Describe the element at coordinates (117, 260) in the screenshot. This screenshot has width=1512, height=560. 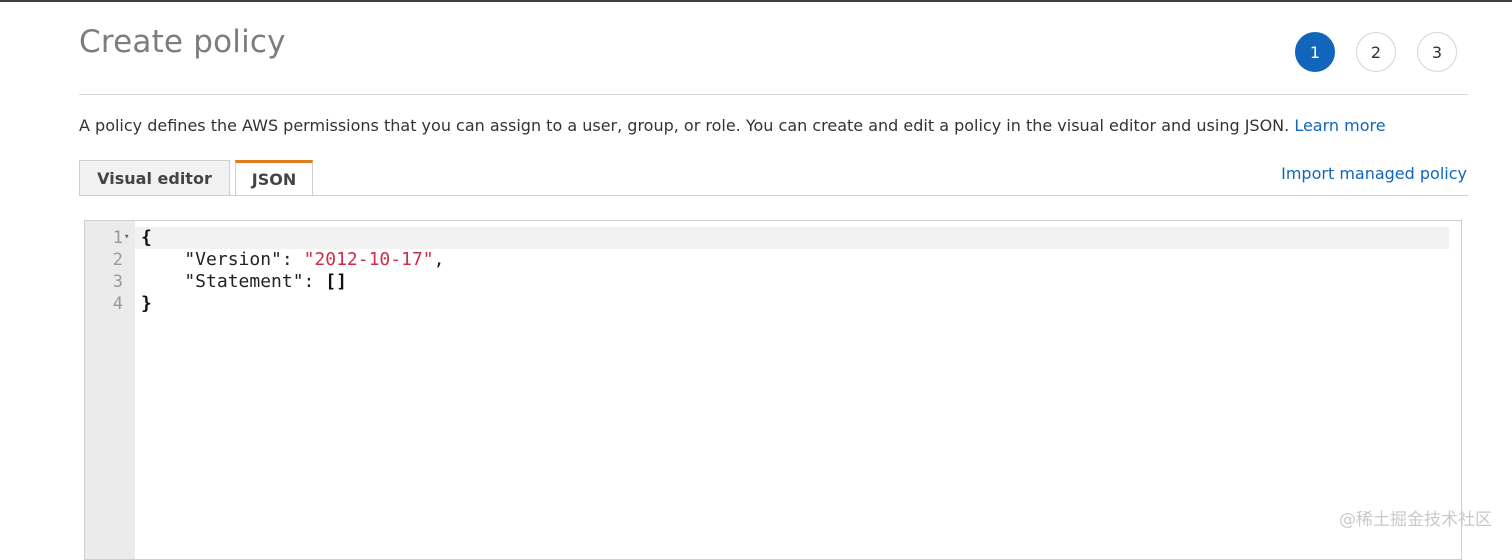
I see `line-number: 2` at that location.